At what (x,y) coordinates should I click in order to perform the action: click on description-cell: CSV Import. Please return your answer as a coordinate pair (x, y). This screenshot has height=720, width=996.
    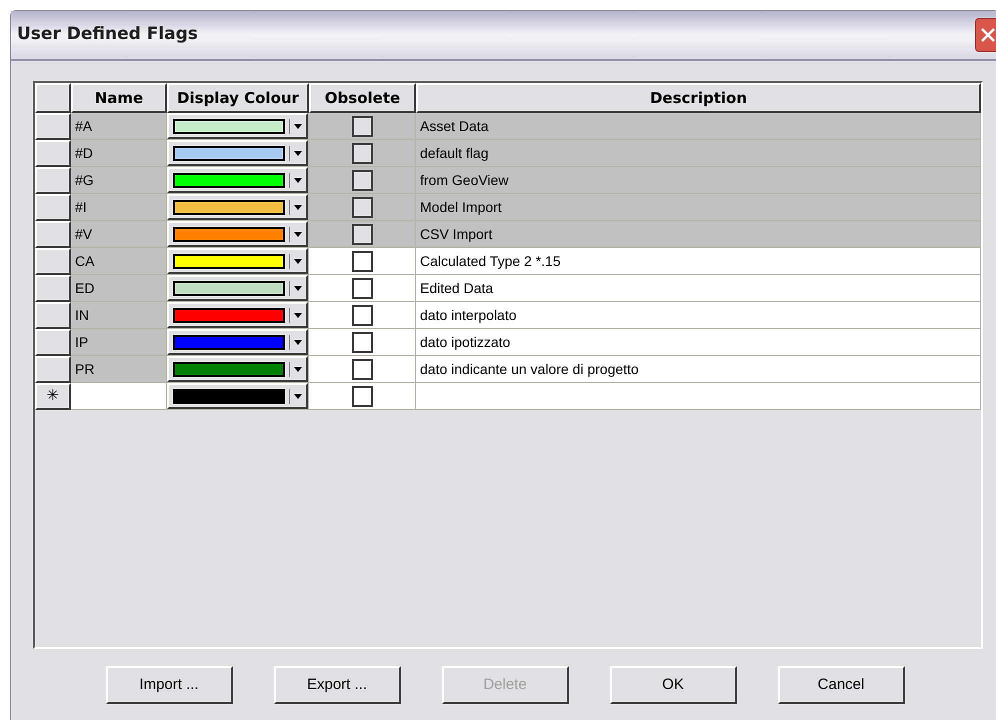
    Looking at the image, I should click on (698, 234).